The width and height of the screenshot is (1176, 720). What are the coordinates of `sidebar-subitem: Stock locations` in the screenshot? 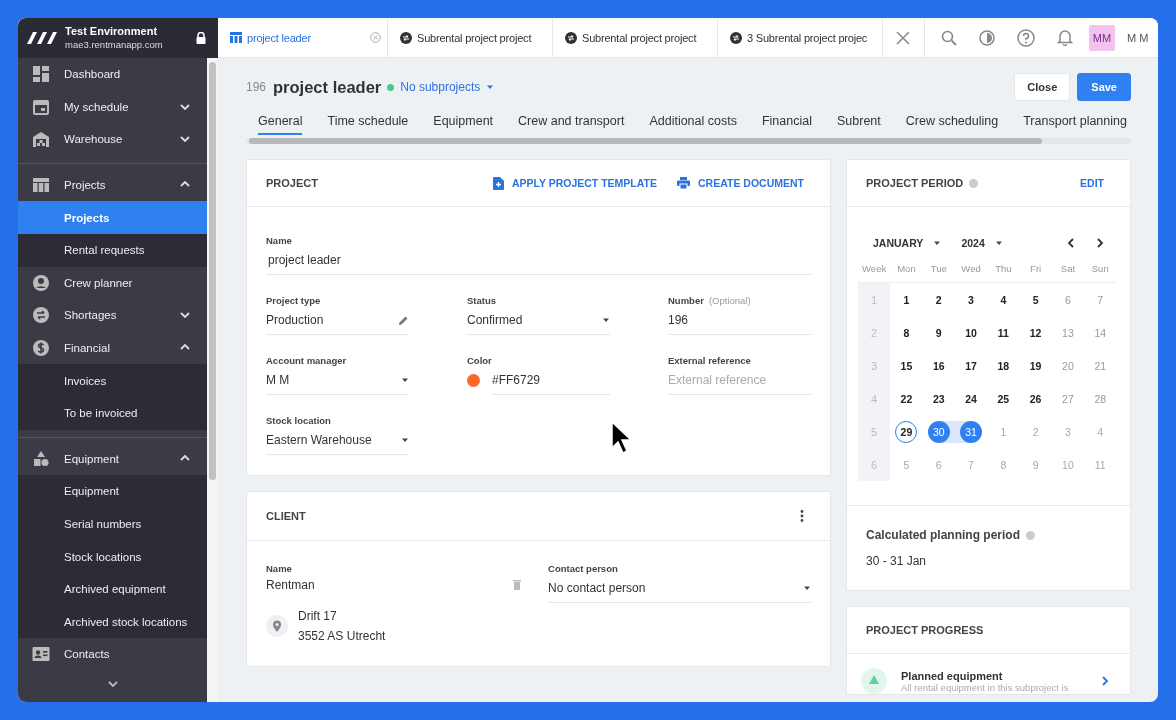 It's located at (112, 556).